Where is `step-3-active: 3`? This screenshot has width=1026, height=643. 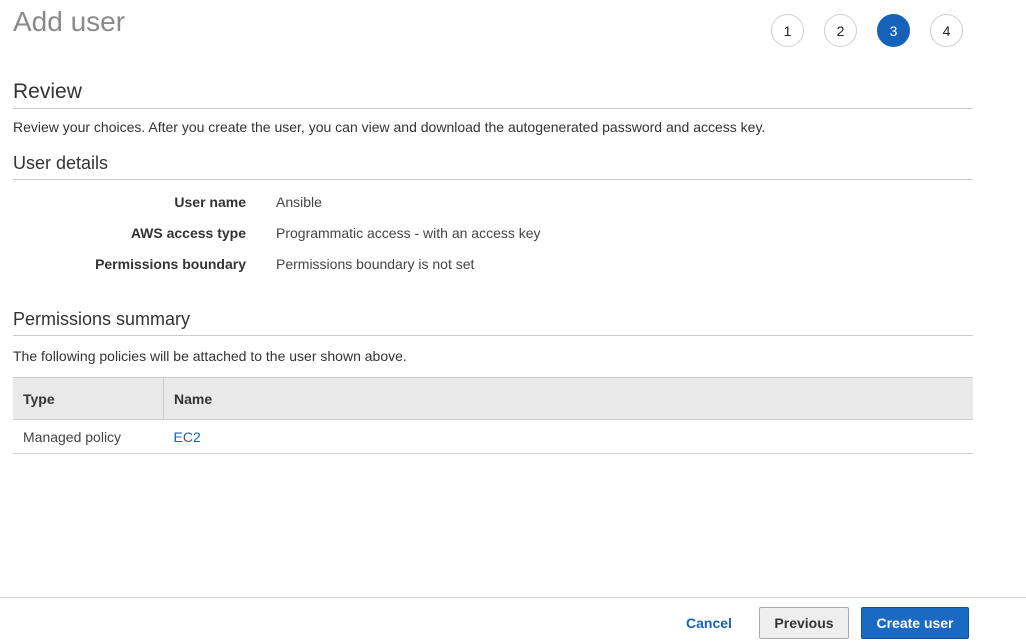
step-3-active: 3 is located at coordinates (893, 30).